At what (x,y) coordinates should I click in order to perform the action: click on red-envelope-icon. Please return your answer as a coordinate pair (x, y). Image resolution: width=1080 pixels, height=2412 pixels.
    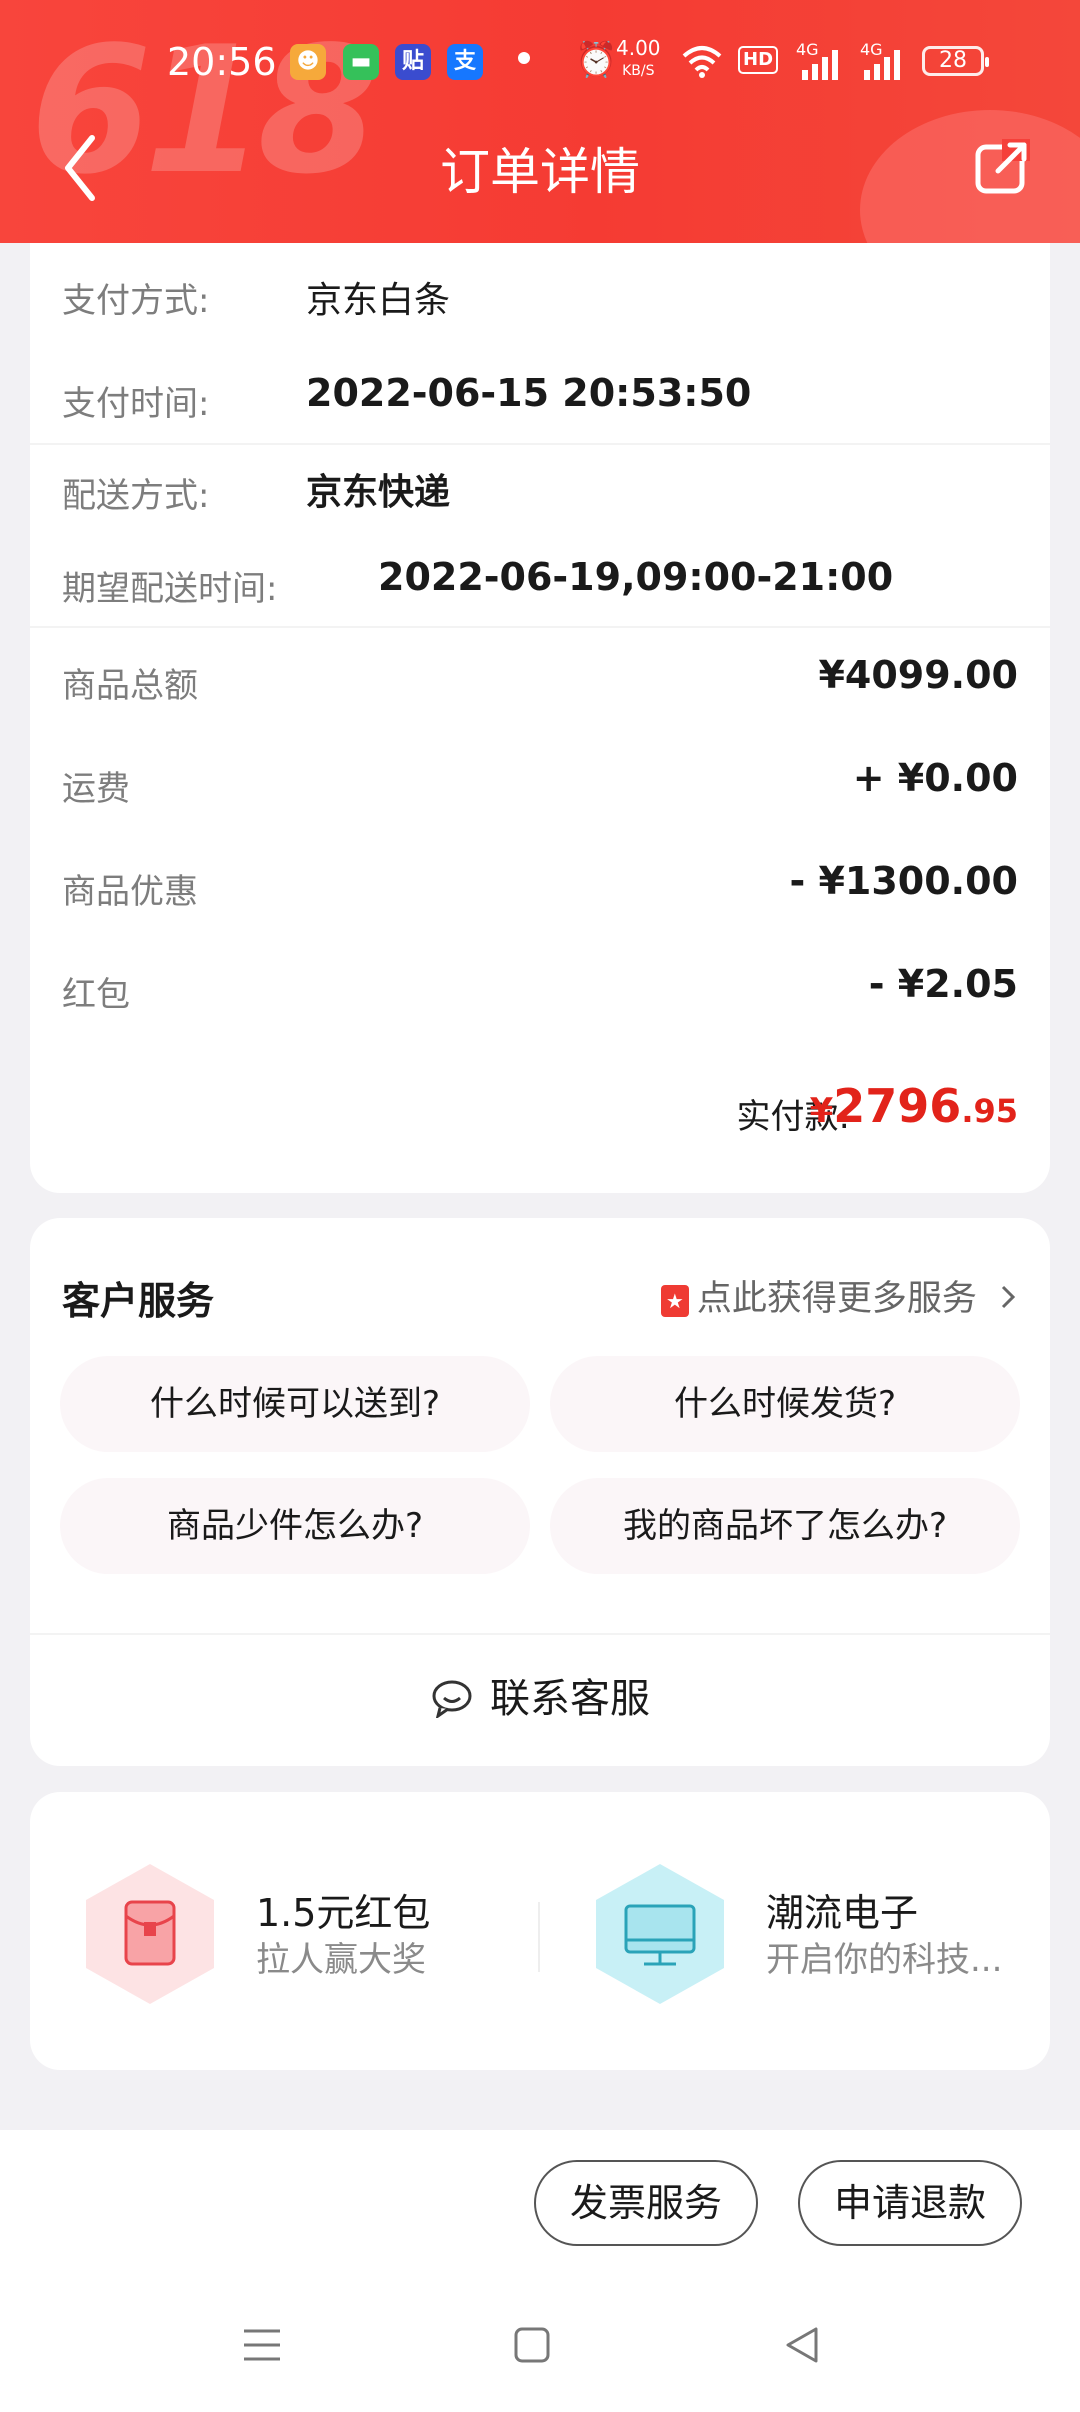
    Looking at the image, I should click on (150, 1934).